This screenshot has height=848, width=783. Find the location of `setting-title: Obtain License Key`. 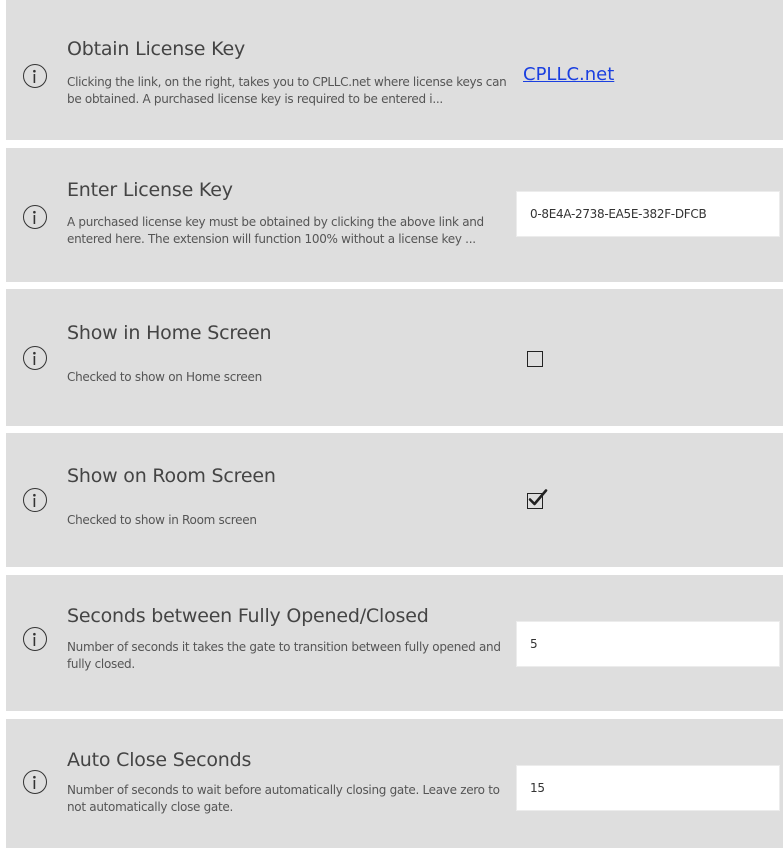

setting-title: Obtain License Key is located at coordinates (156, 49).